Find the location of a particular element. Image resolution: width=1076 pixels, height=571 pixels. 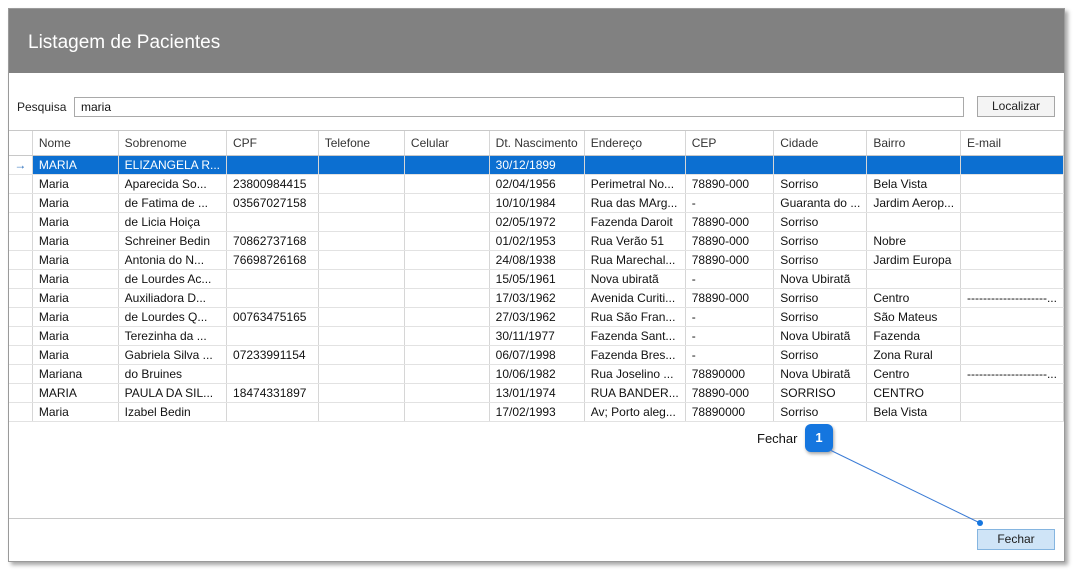

close-button: Fechar is located at coordinates (1016, 539).